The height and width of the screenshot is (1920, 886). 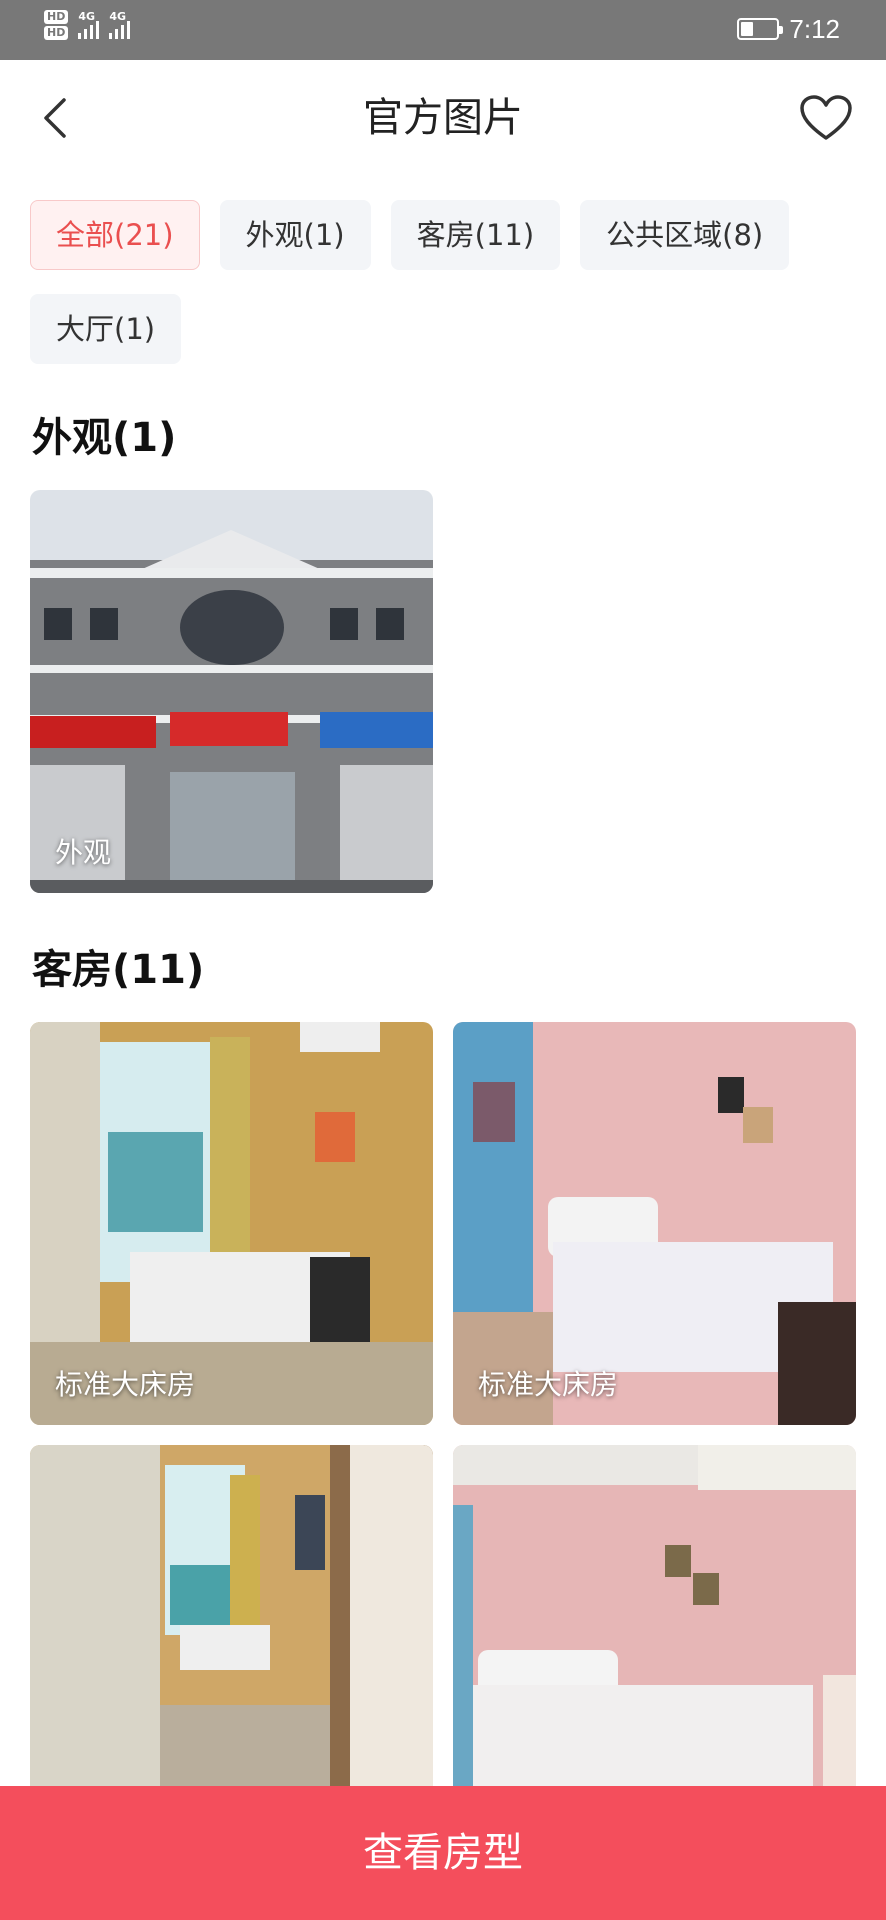 What do you see at coordinates (788, 29) in the screenshot?
I see `status-right: 7:12` at bounding box center [788, 29].